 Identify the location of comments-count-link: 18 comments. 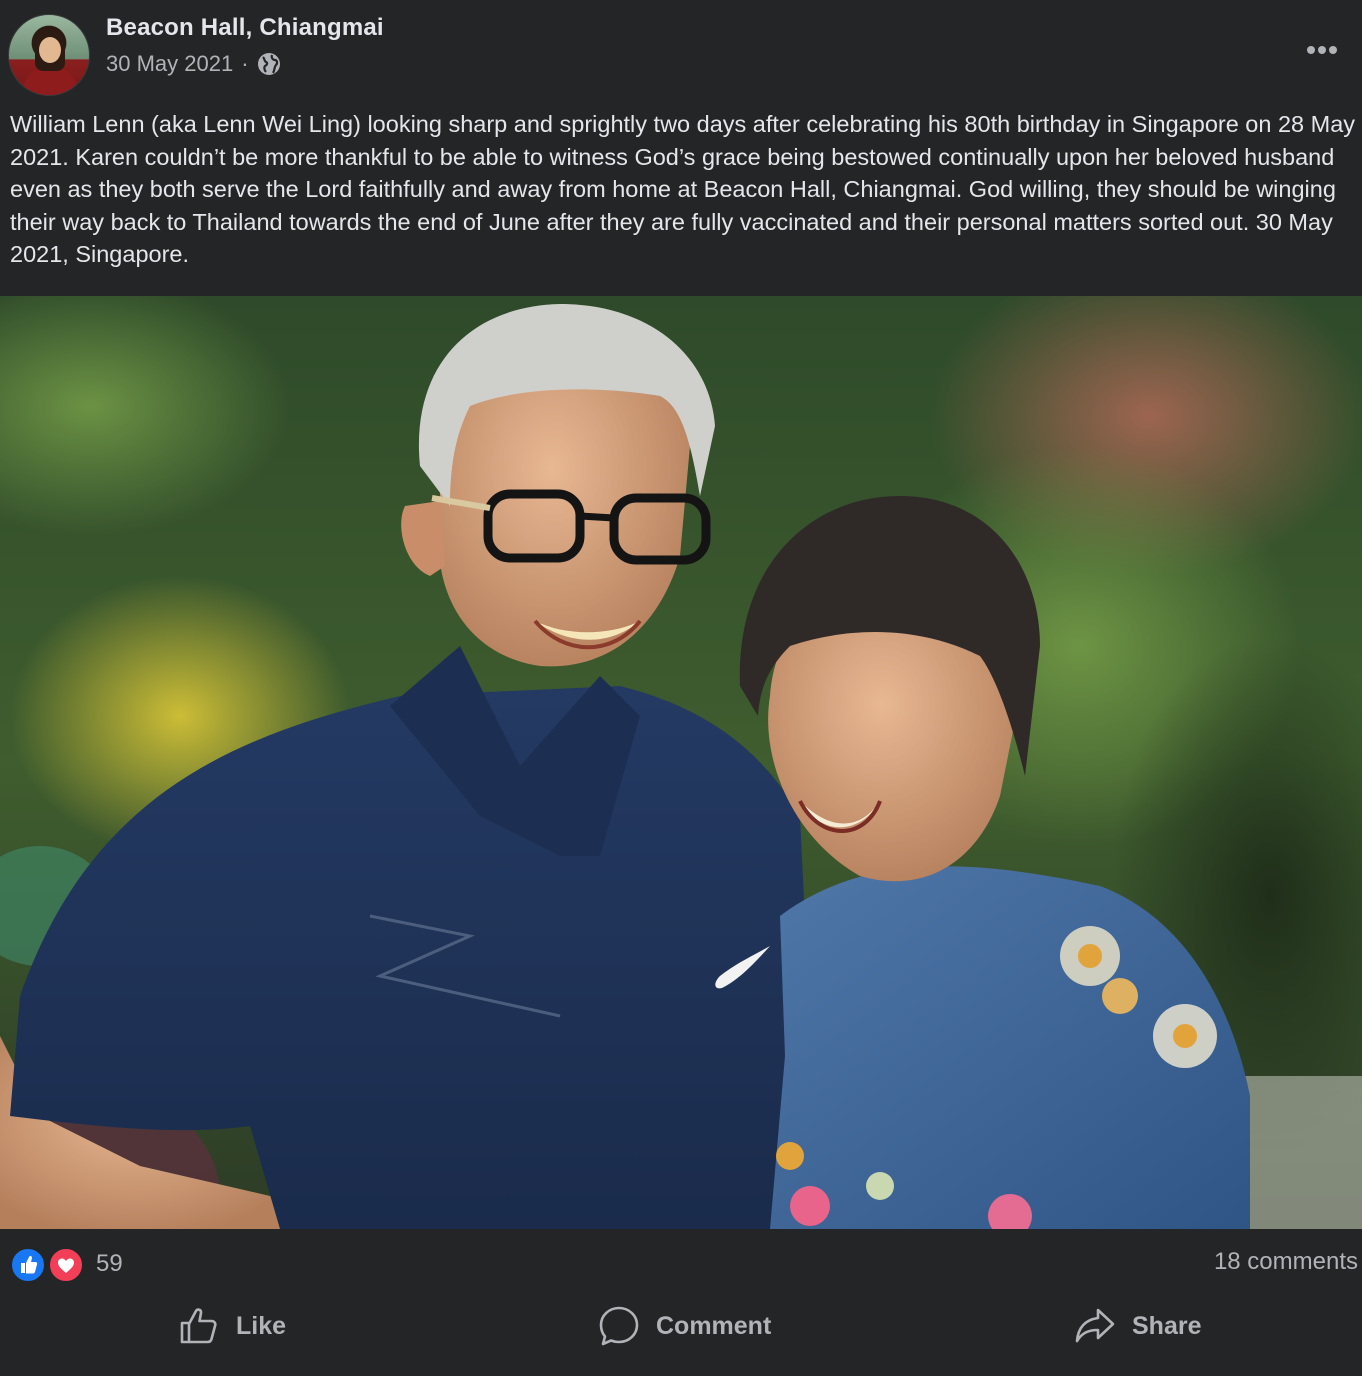
(1286, 1262).